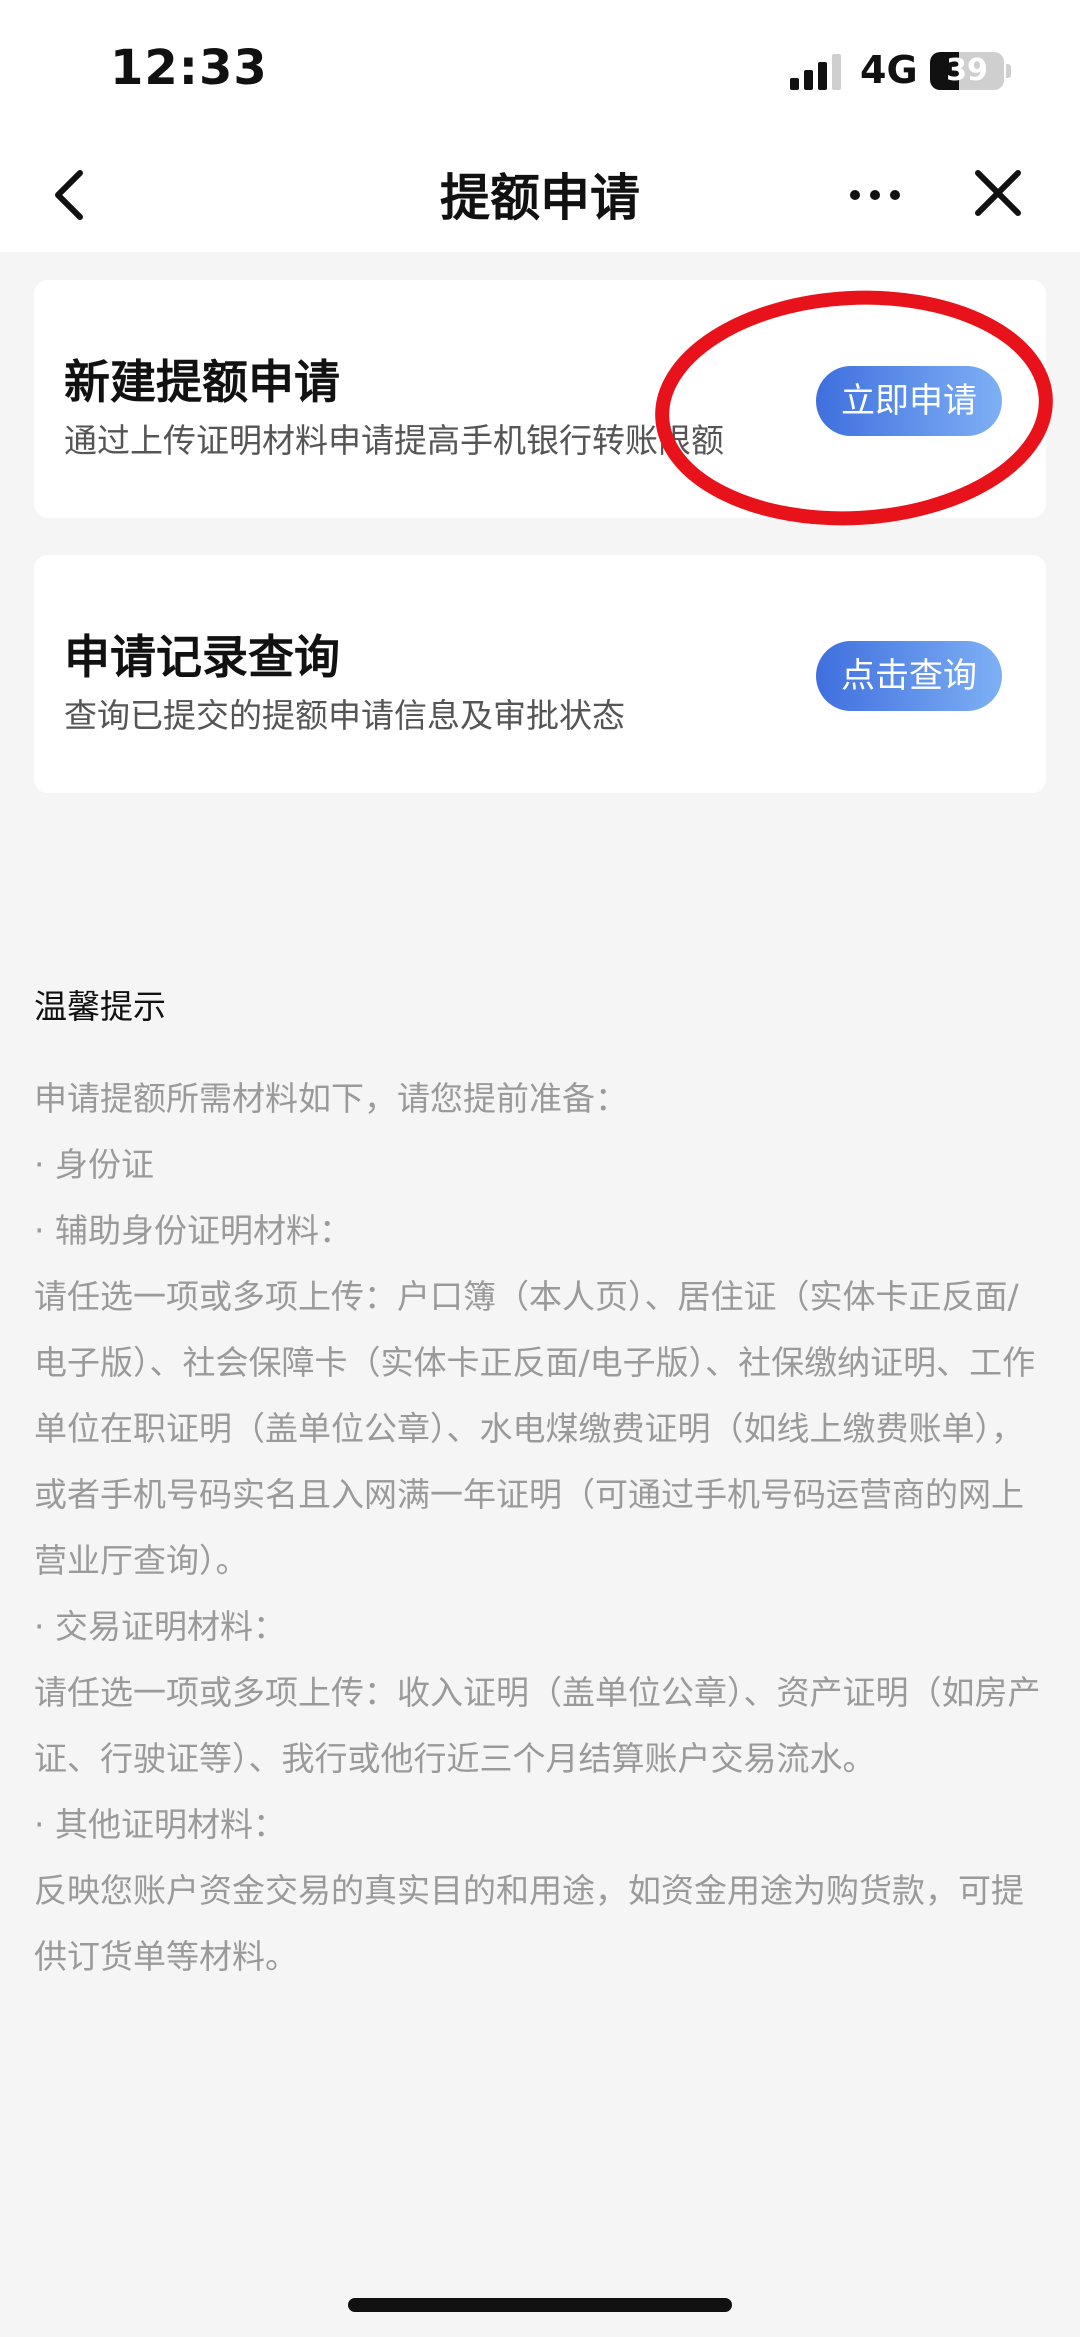 This screenshot has height=2337, width=1080. I want to click on card-title: 新建提额申请, so click(202, 382).